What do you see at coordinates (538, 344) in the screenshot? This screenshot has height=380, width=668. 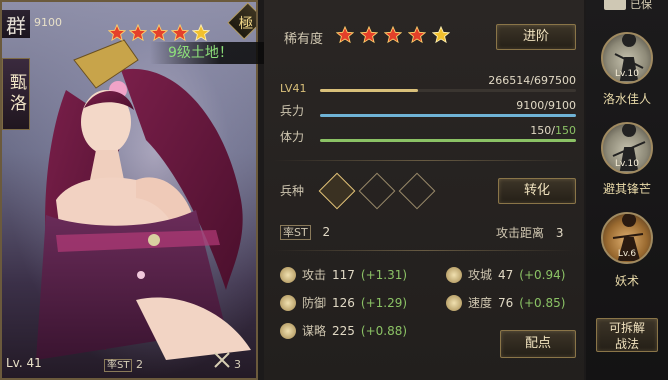 I see `allocate-points-button: 配点` at bounding box center [538, 344].